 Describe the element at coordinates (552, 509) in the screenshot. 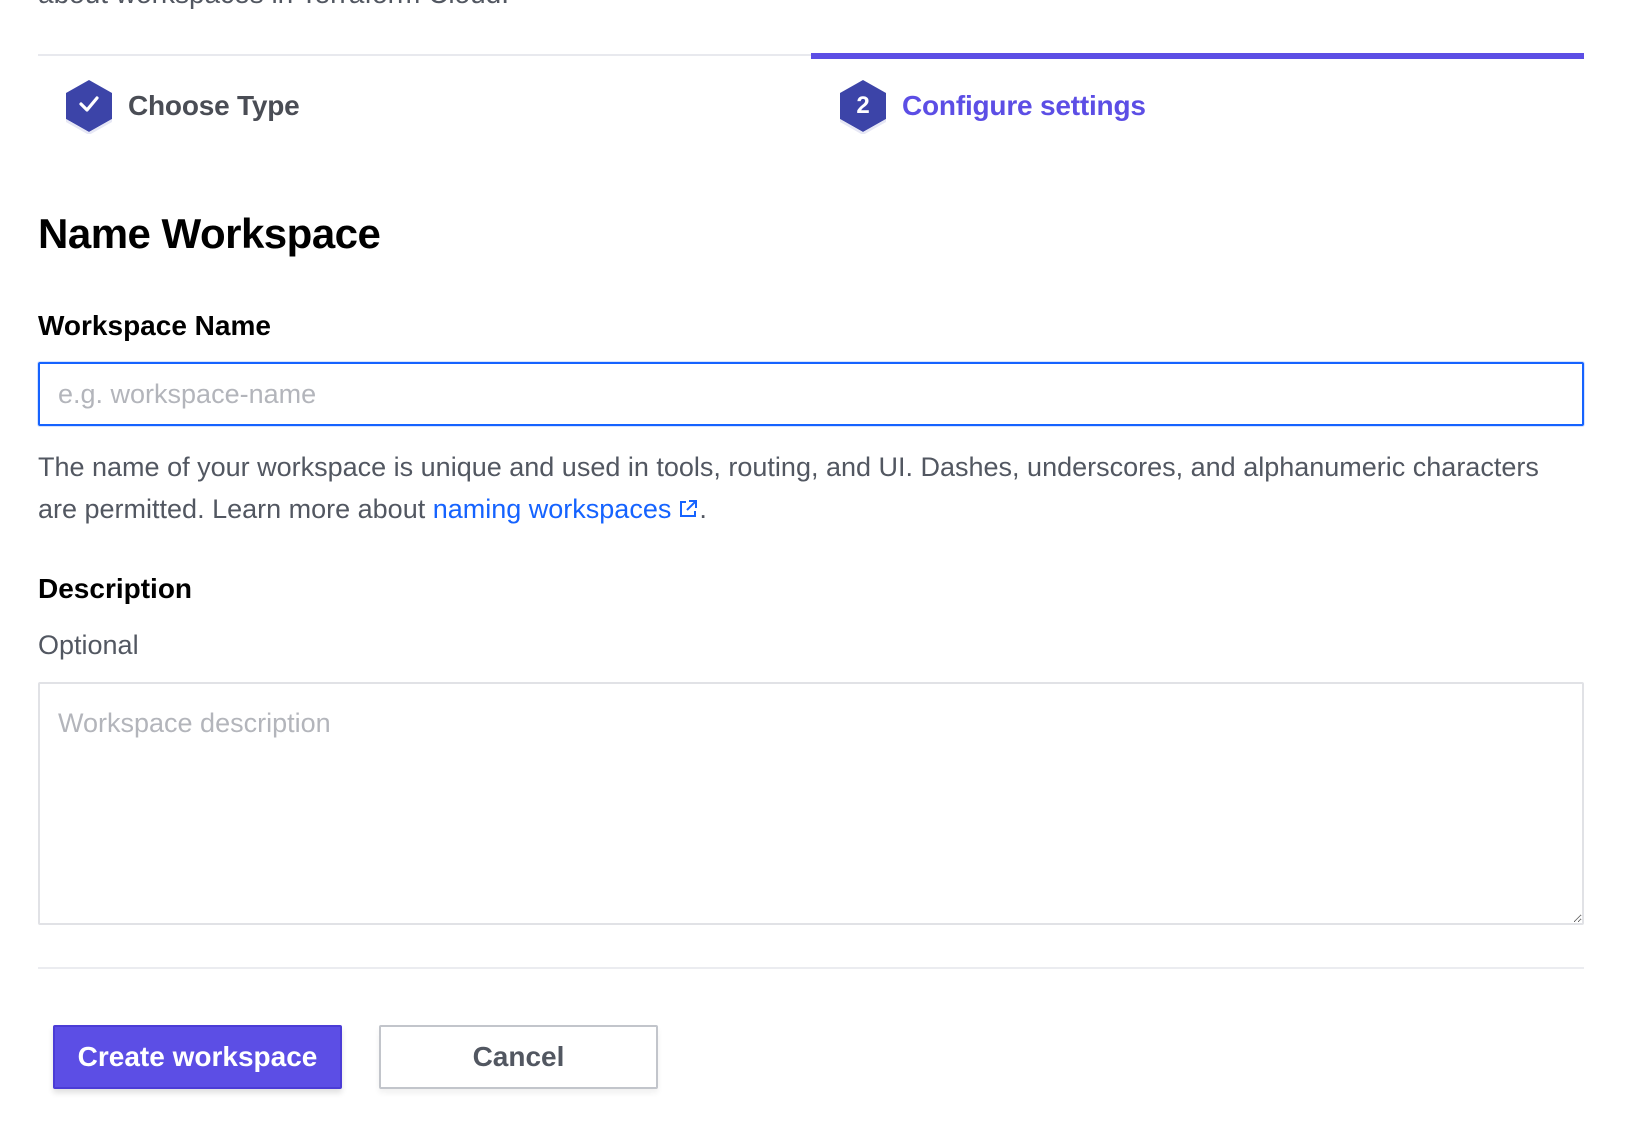

I see `naming-workspaces-link-text: naming workspaces` at that location.